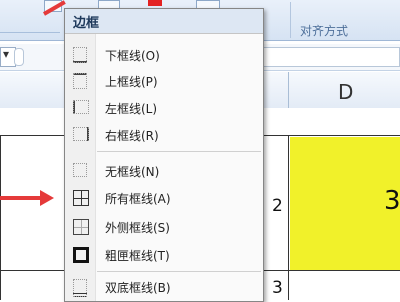 The image size is (400, 302). I want to click on cell-value-partial: 3, so click(392, 201).